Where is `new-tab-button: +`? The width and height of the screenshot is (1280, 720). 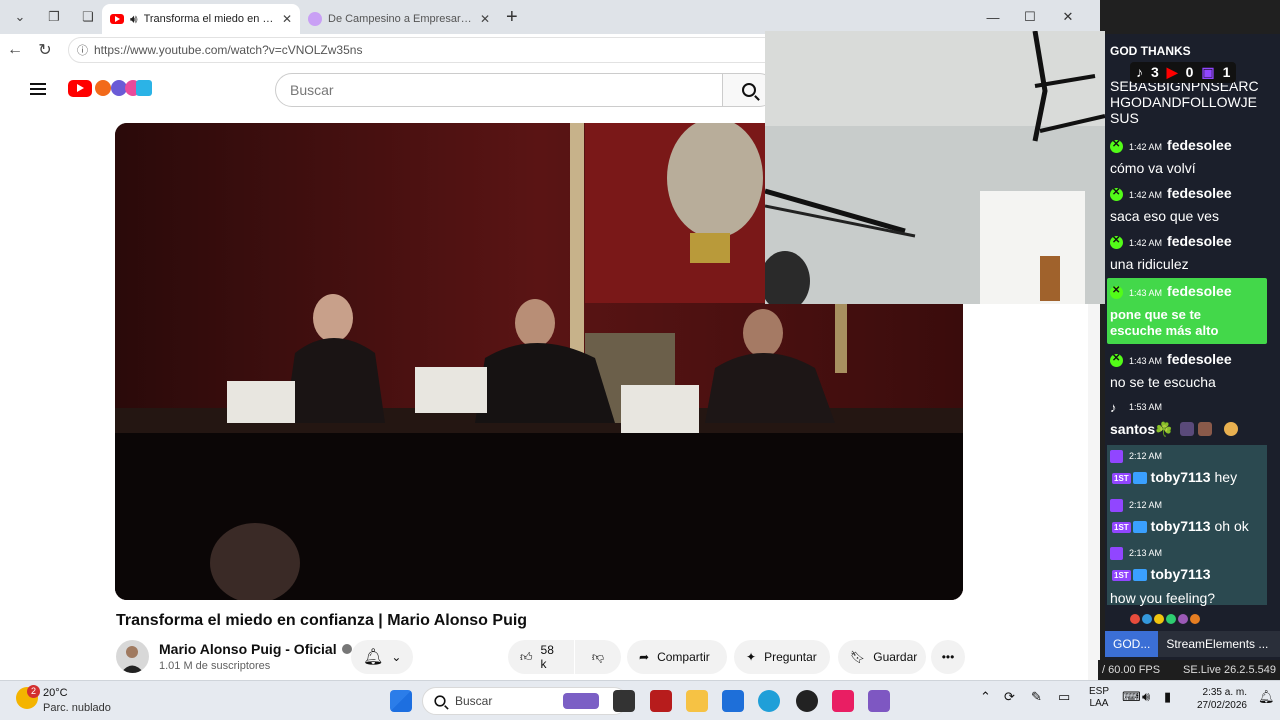
new-tab-button: + is located at coordinates (512, 17).